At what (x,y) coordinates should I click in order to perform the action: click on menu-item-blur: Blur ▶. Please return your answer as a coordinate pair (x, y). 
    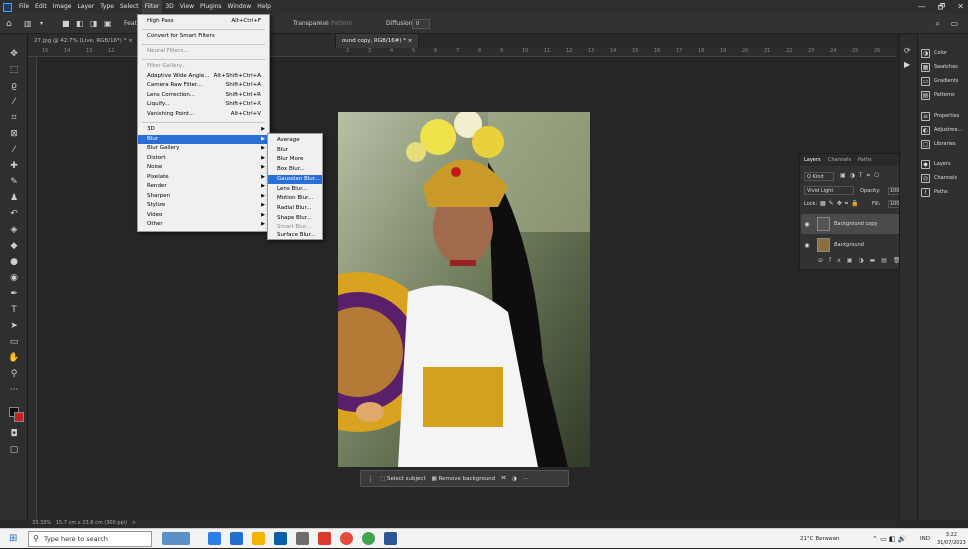
    Looking at the image, I should click on (203, 139).